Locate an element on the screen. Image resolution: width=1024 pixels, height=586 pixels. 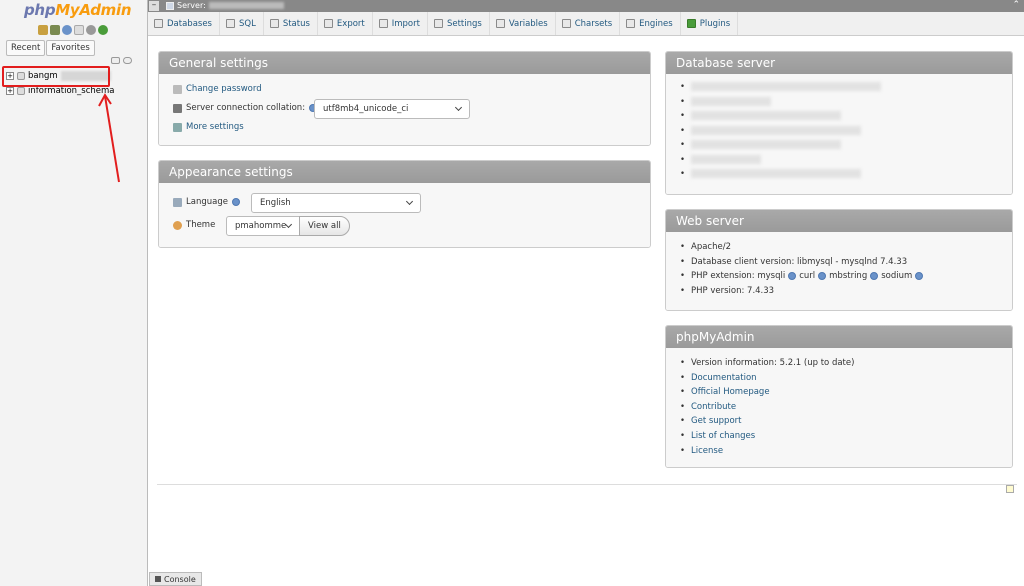
ext-mbstring: mbstring is located at coordinates (848, 276).